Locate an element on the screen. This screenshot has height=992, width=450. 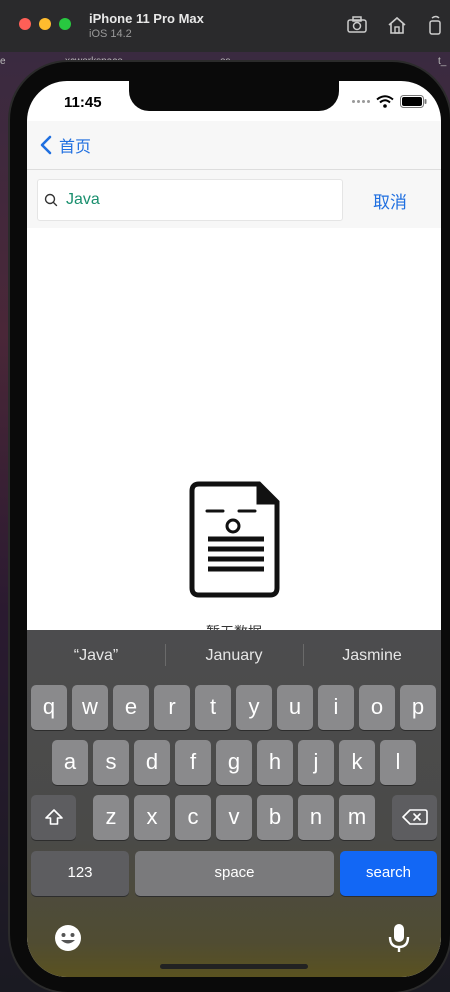
simulator-toolbar: iPhone 11 Pro Max iOS 14.2 is located at coordinates (225, 26).